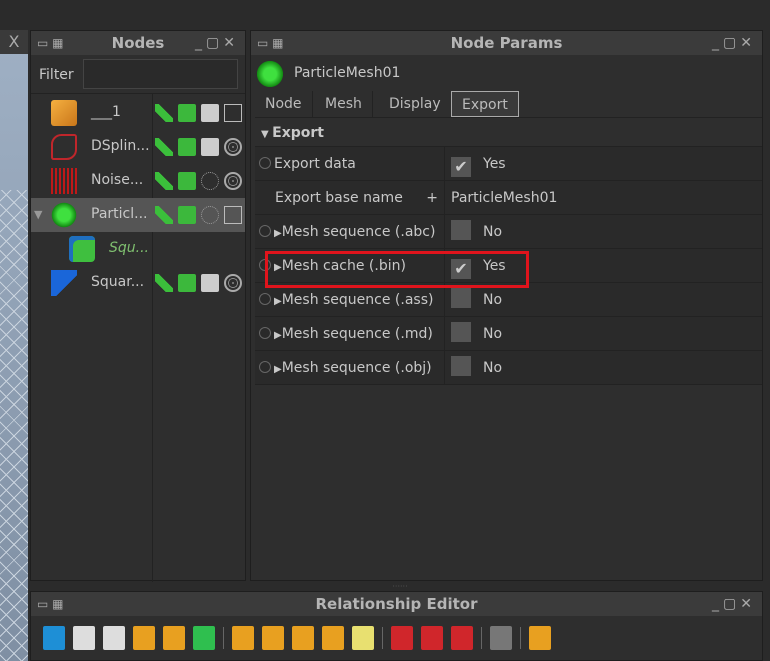 The height and width of the screenshot is (661, 770). What do you see at coordinates (356, 368) in the screenshot?
I see `param-label: Mesh sequence (.obj)` at bounding box center [356, 368].